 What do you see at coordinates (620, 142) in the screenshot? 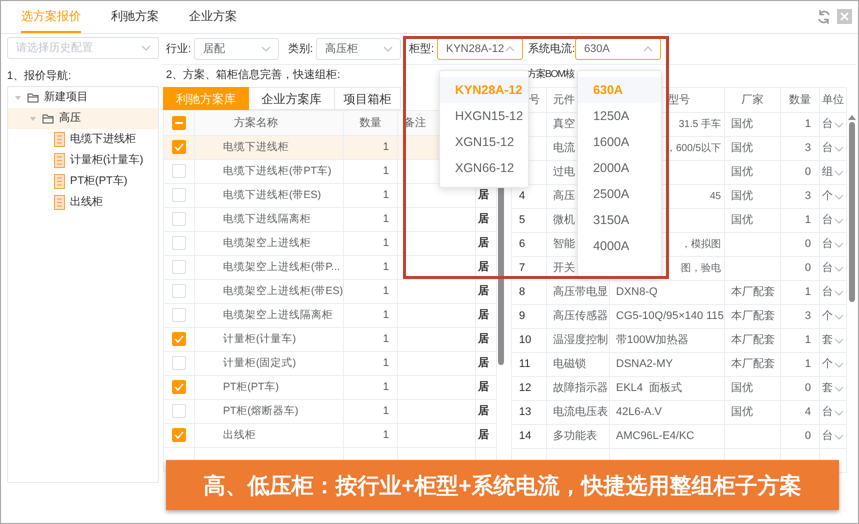
I see `dropdown-option: 1600A` at bounding box center [620, 142].